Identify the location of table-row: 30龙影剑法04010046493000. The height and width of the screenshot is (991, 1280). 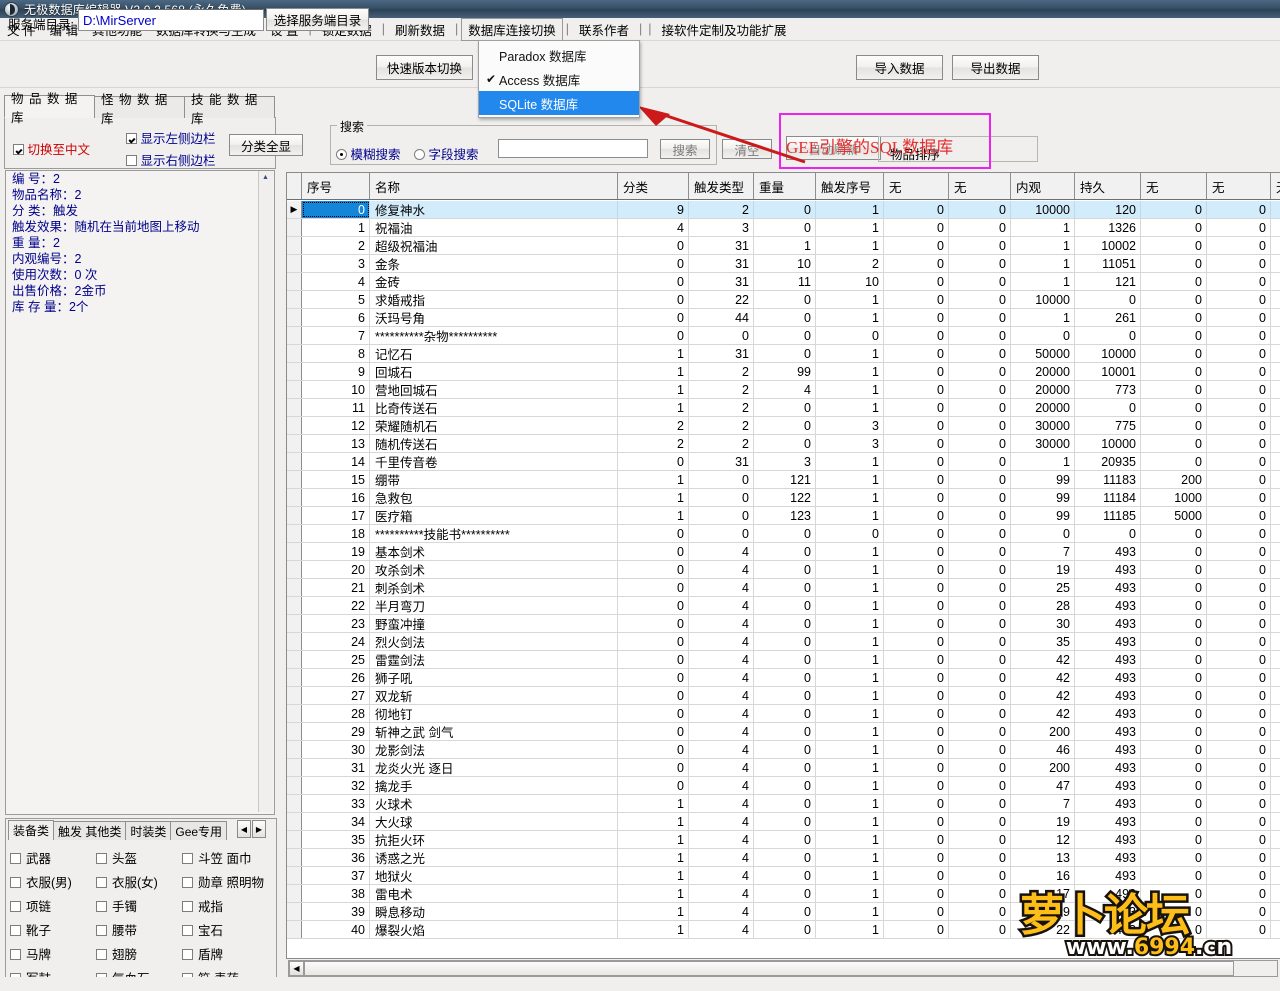
(783, 750).